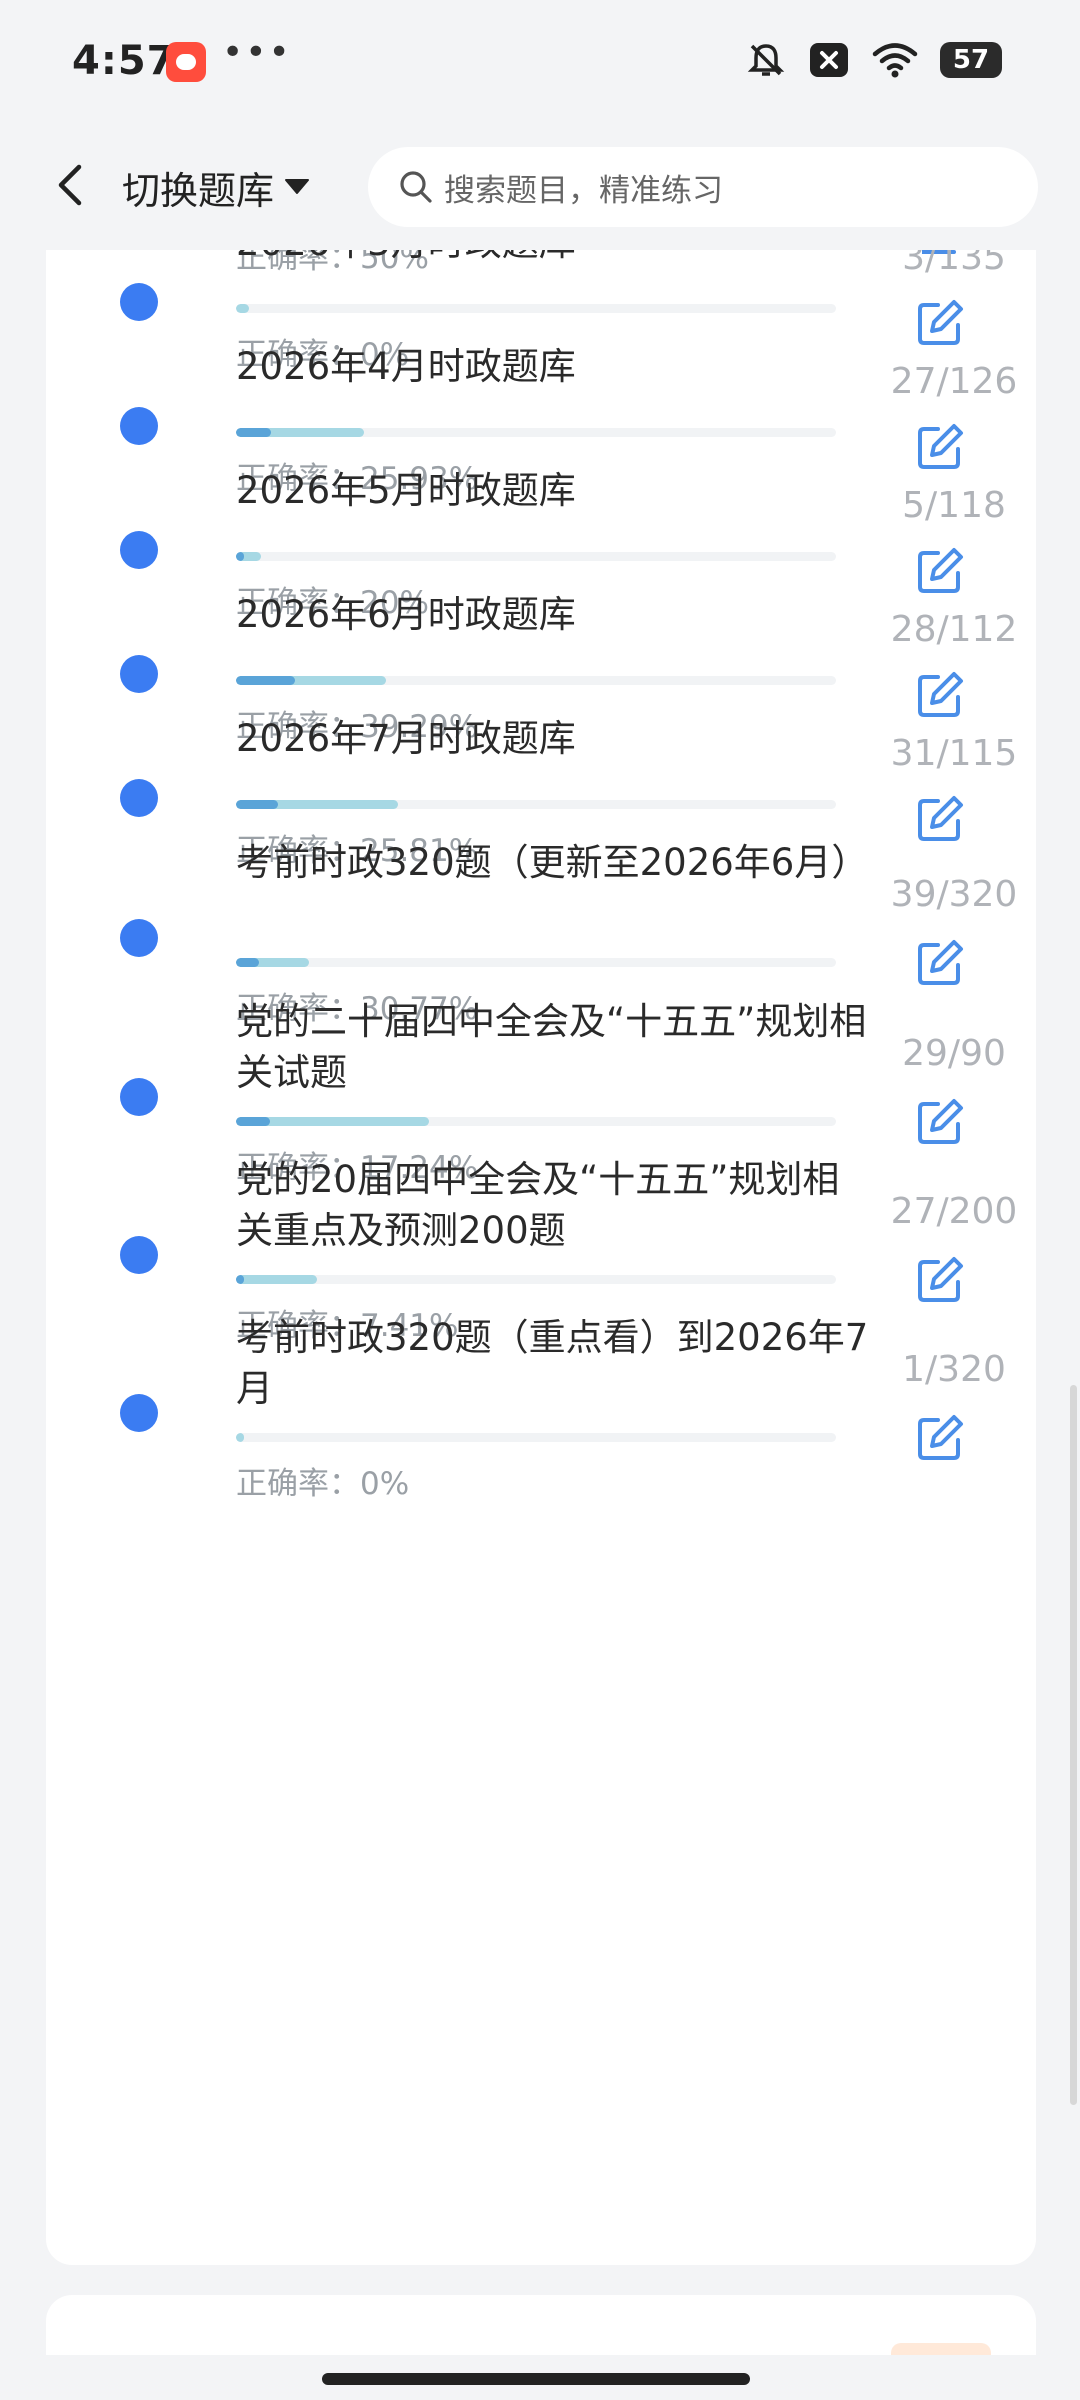 The width and height of the screenshot is (1080, 2400). Describe the element at coordinates (541, 543) in the screenshot. I see `question-bank-item: 2026年5月时政题库 正确率：20% 5/118` at that location.